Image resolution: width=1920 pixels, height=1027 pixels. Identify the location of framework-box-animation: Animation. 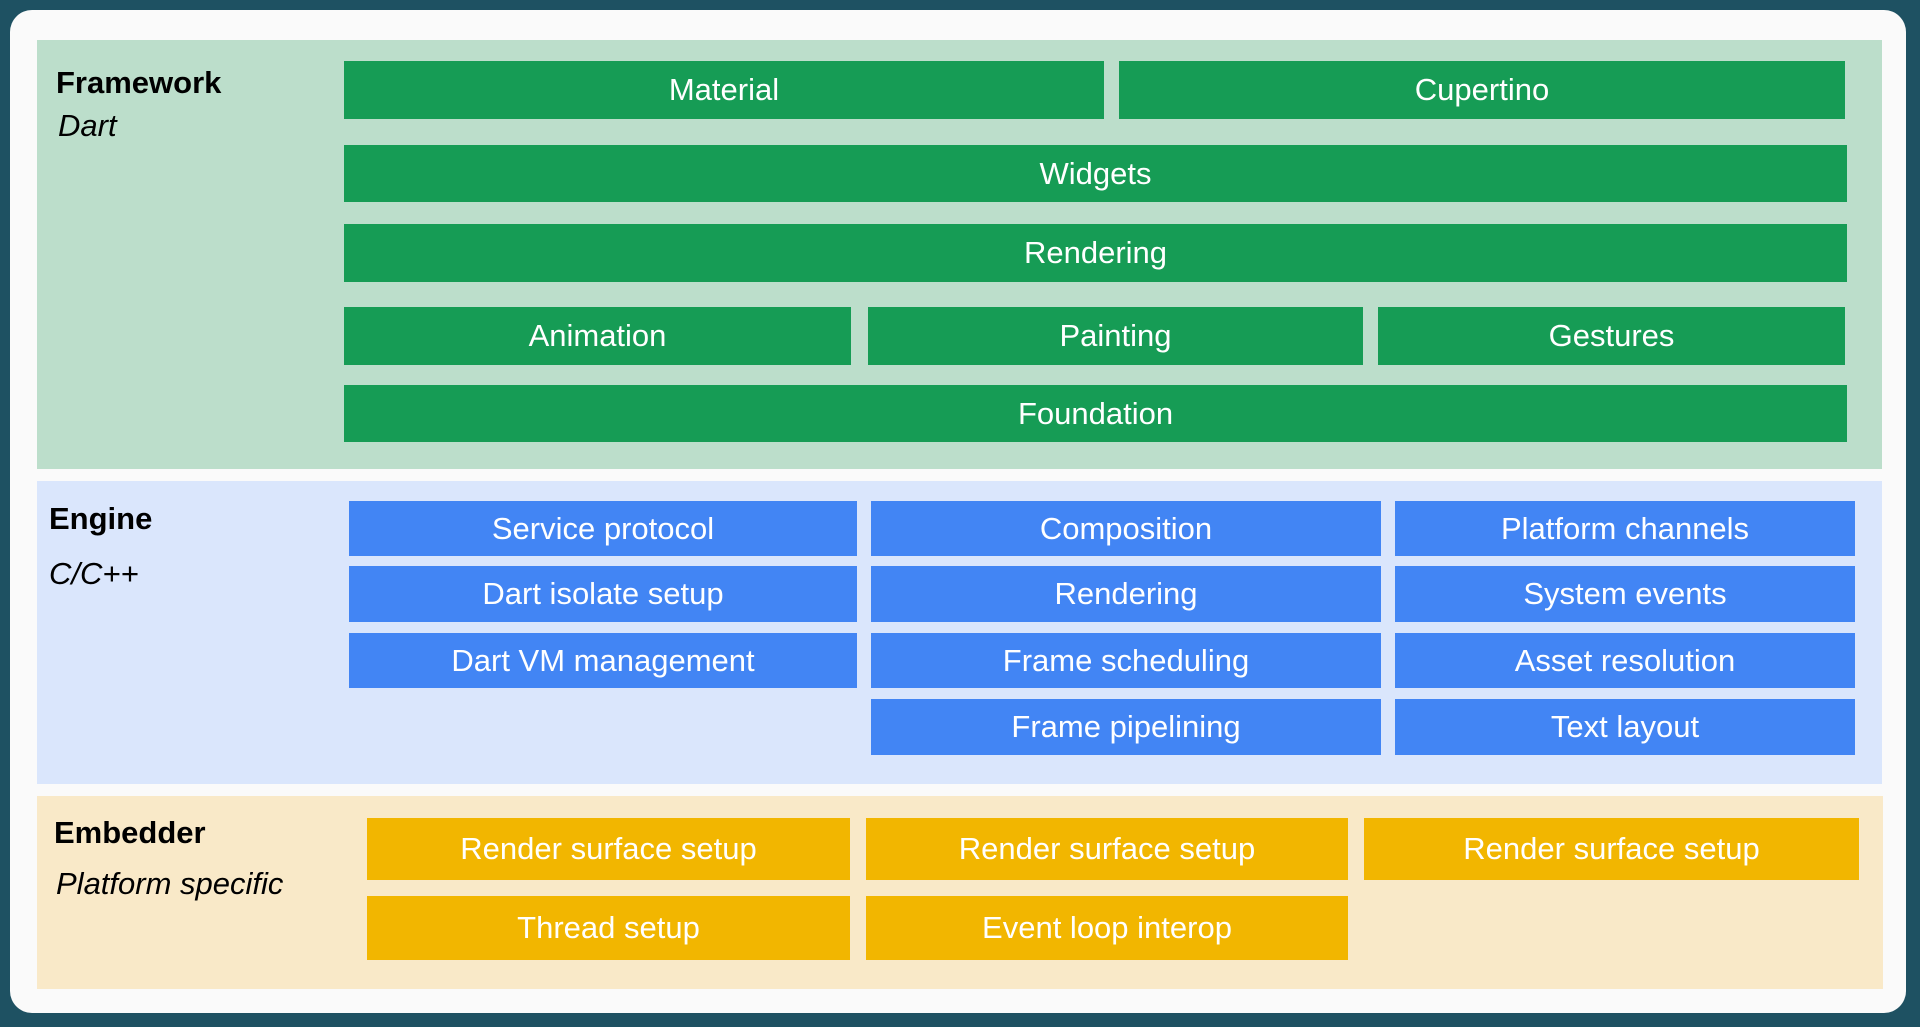
(597, 336).